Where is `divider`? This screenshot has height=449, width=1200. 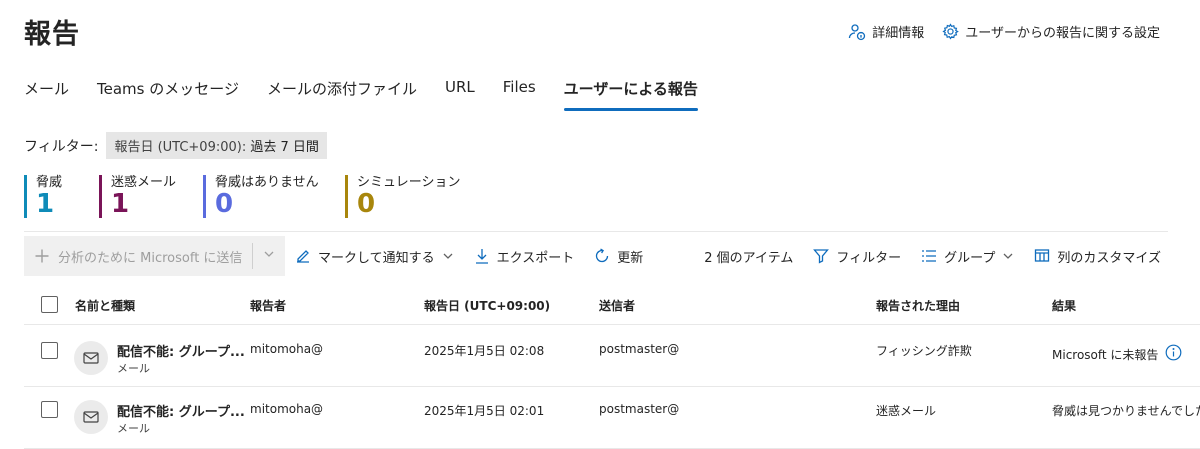
divider is located at coordinates (596, 231).